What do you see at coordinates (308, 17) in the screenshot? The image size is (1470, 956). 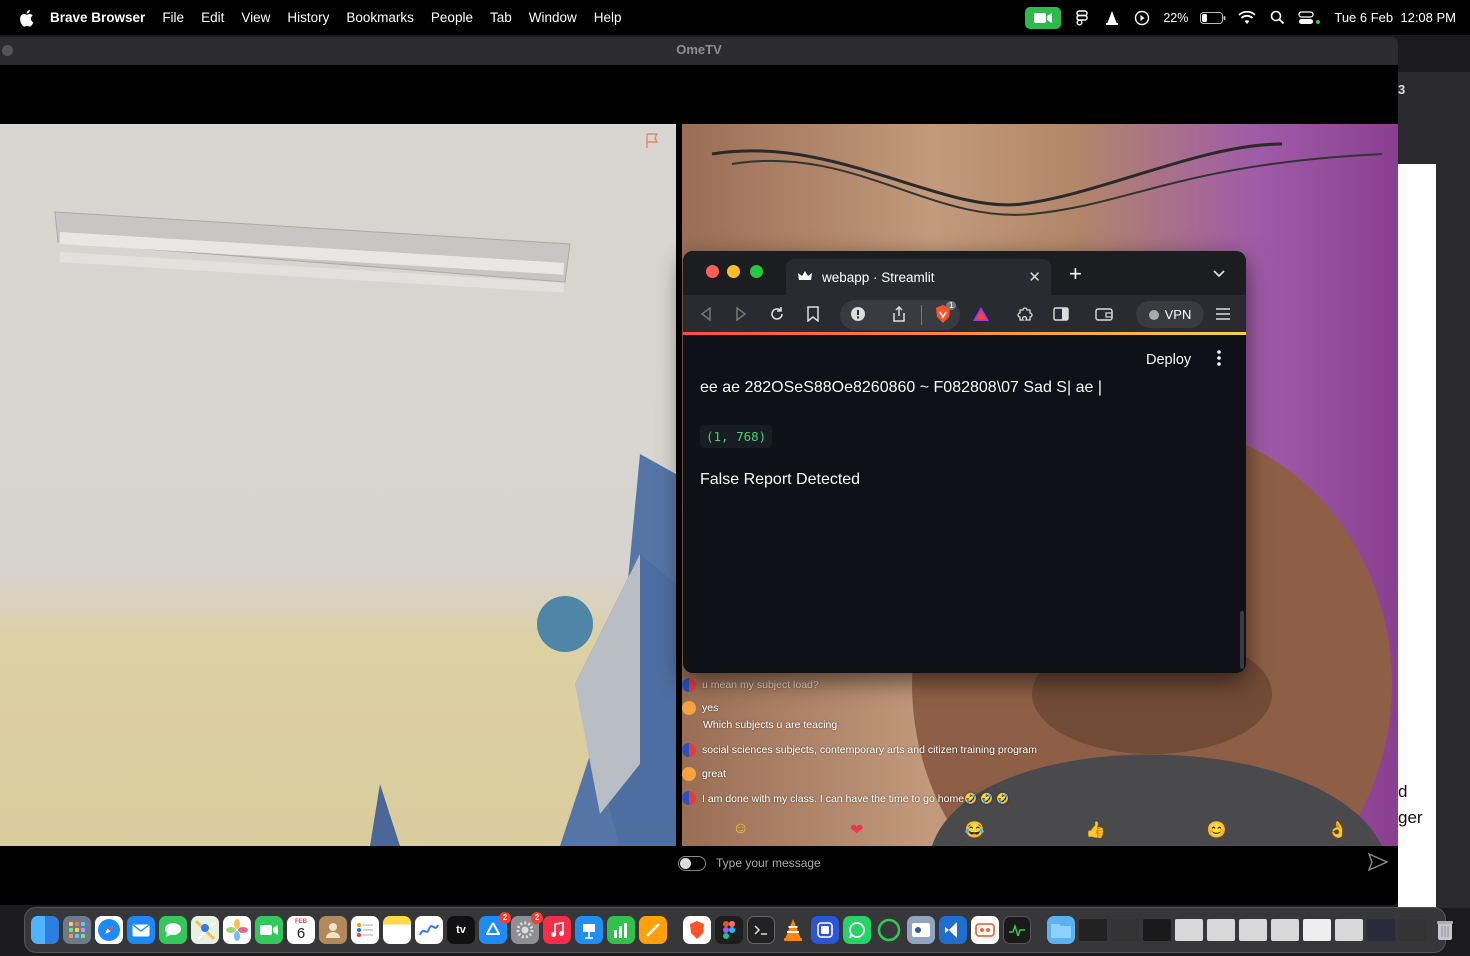 I see `menu-history: History` at bounding box center [308, 17].